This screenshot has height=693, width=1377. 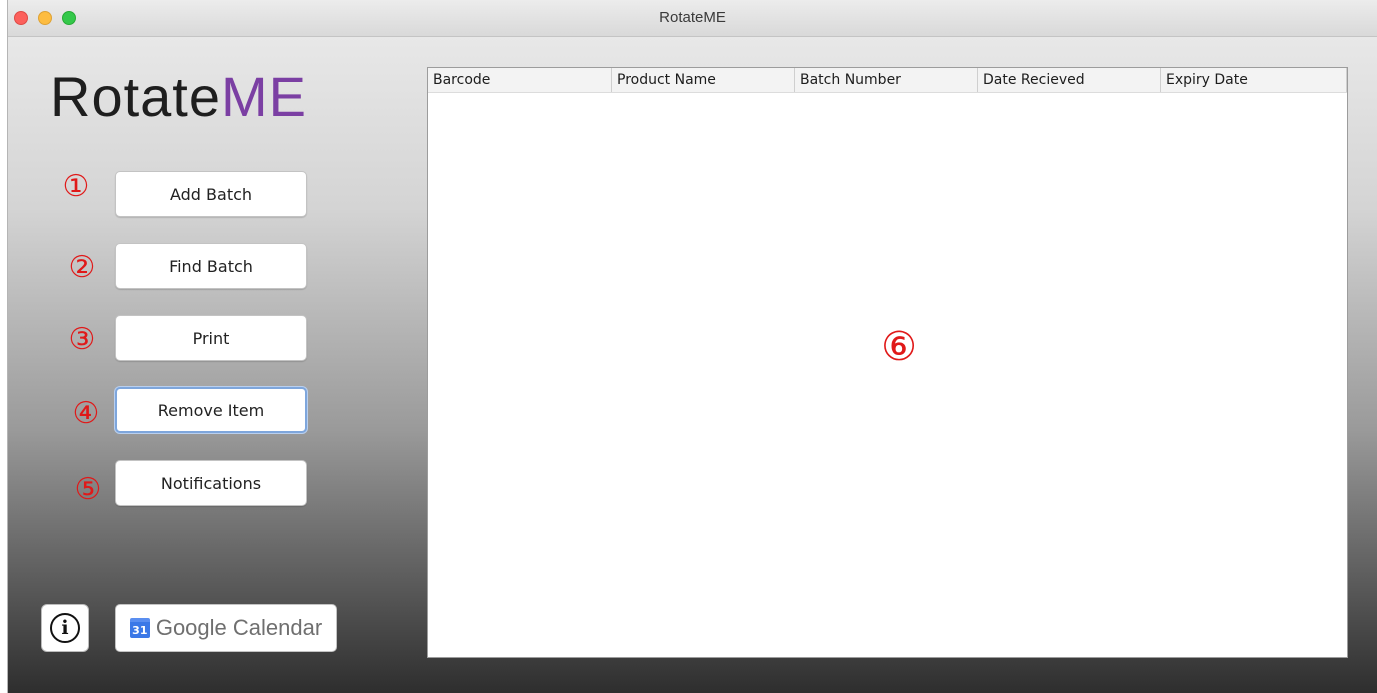 I want to click on info-button: i, so click(x=65, y=628).